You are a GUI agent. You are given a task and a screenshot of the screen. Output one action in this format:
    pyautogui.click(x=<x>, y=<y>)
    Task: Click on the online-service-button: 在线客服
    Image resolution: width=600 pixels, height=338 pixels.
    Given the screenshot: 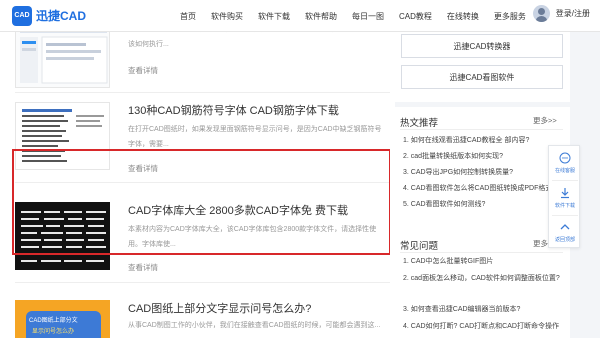 What is the action you would take?
    pyautogui.click(x=565, y=163)
    